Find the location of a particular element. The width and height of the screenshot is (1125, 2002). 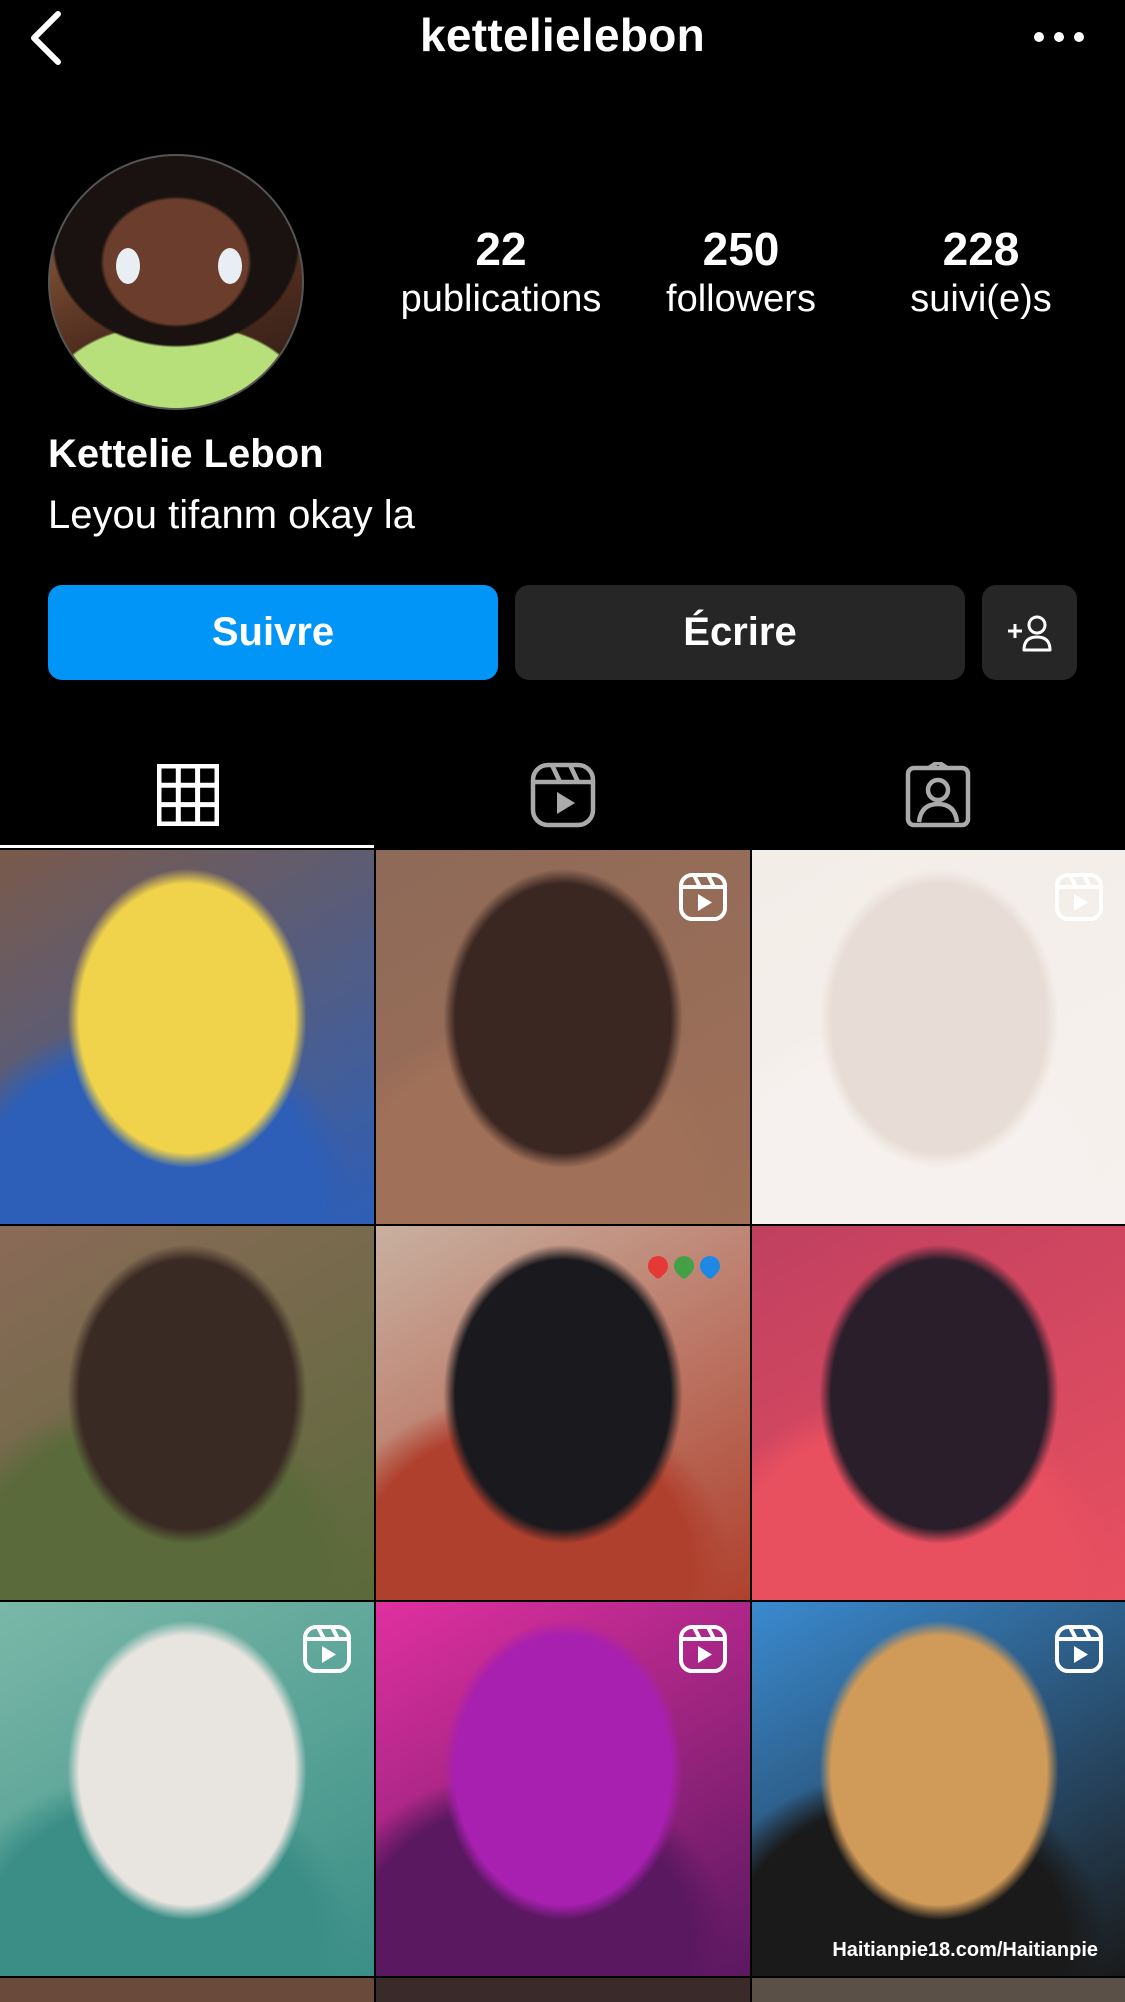

stat-value: 228 is located at coordinates (981, 249).